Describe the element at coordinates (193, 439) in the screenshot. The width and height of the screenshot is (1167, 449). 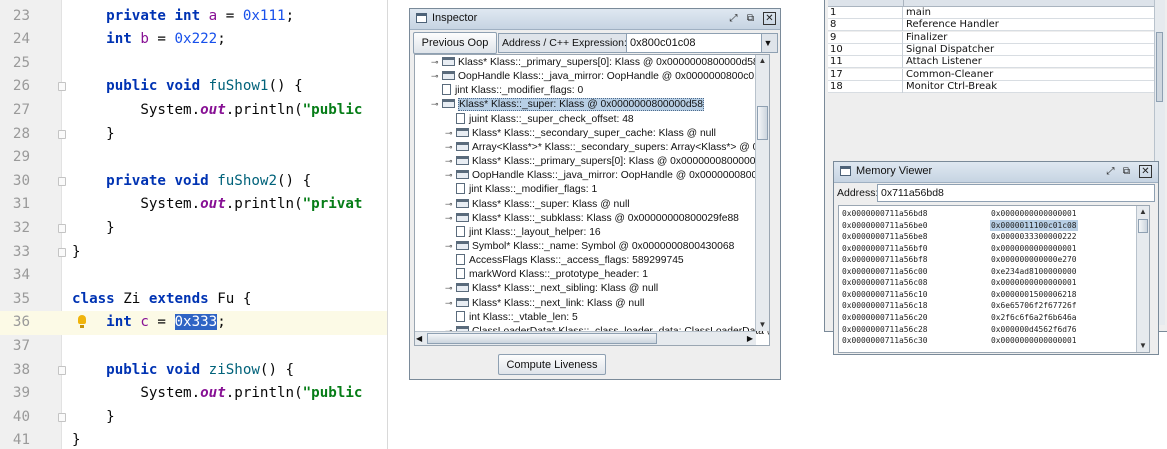
I see `code-line: 41}` at that location.